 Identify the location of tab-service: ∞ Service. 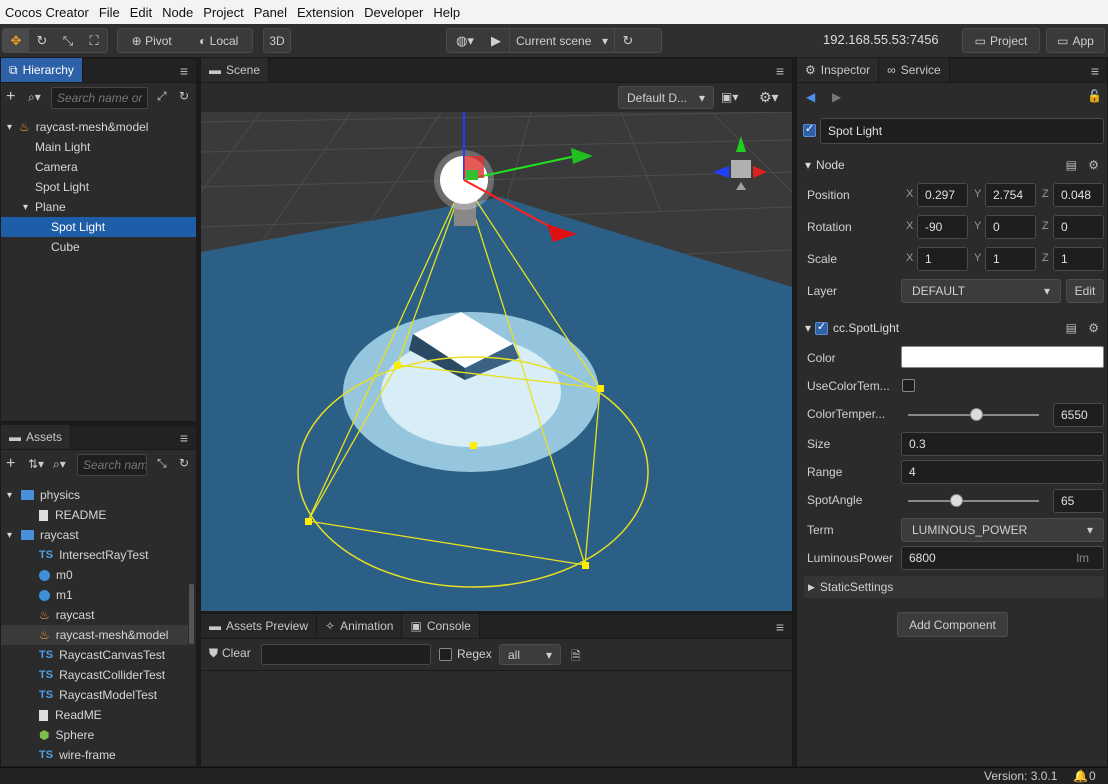
(914, 70).